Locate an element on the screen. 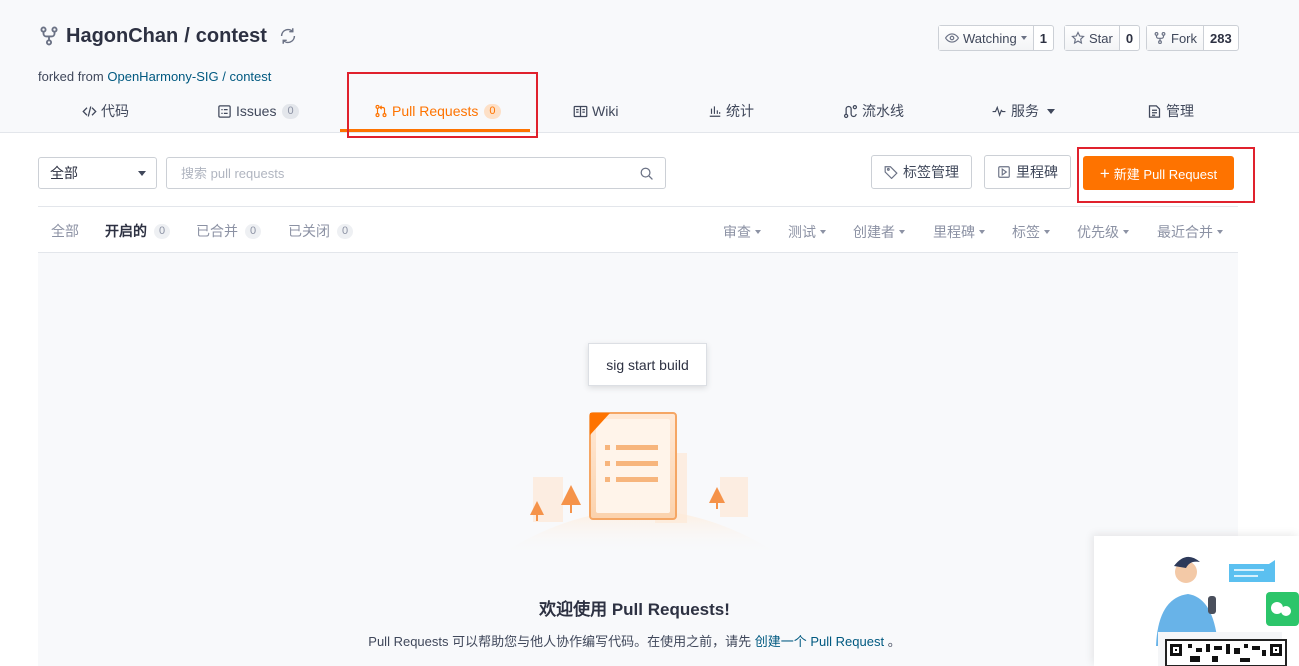 This screenshot has width=1299, height=666. tab-manage: 管理 is located at coordinates (1170, 111).